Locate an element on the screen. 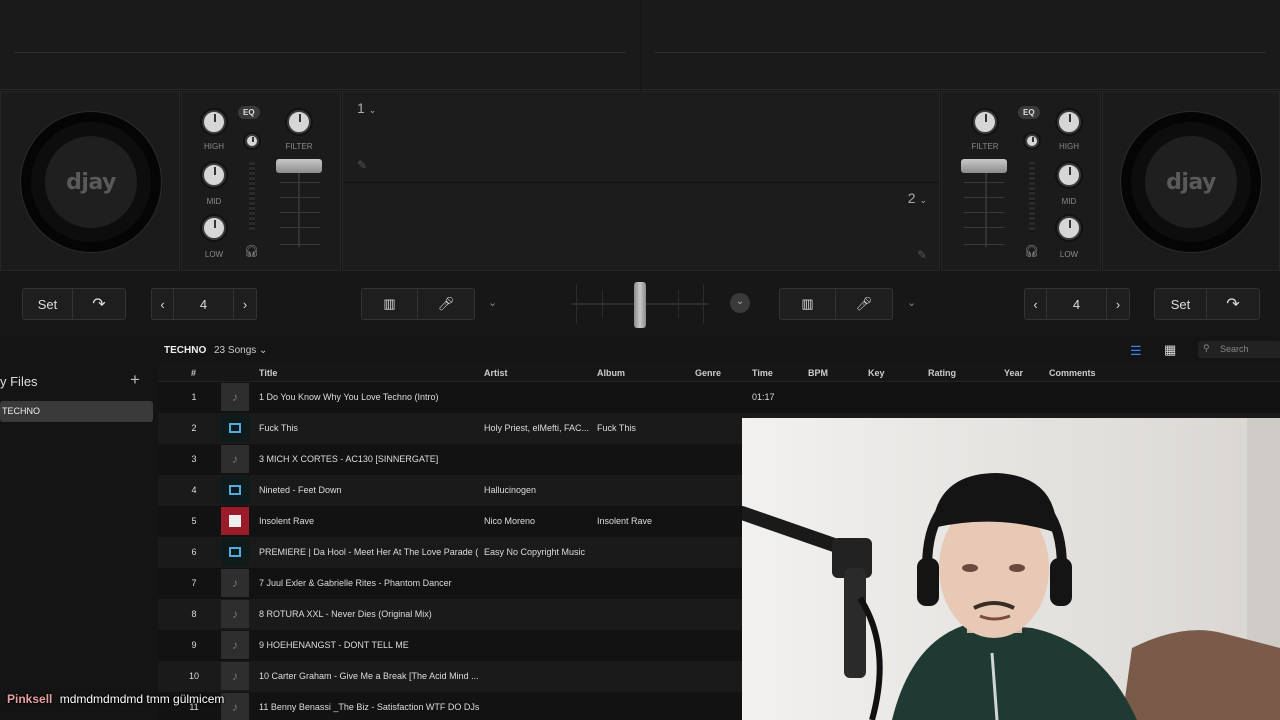 Image resolution: width=1280 pixels, height=720 pixels. col-title: Title is located at coordinates (268, 373).